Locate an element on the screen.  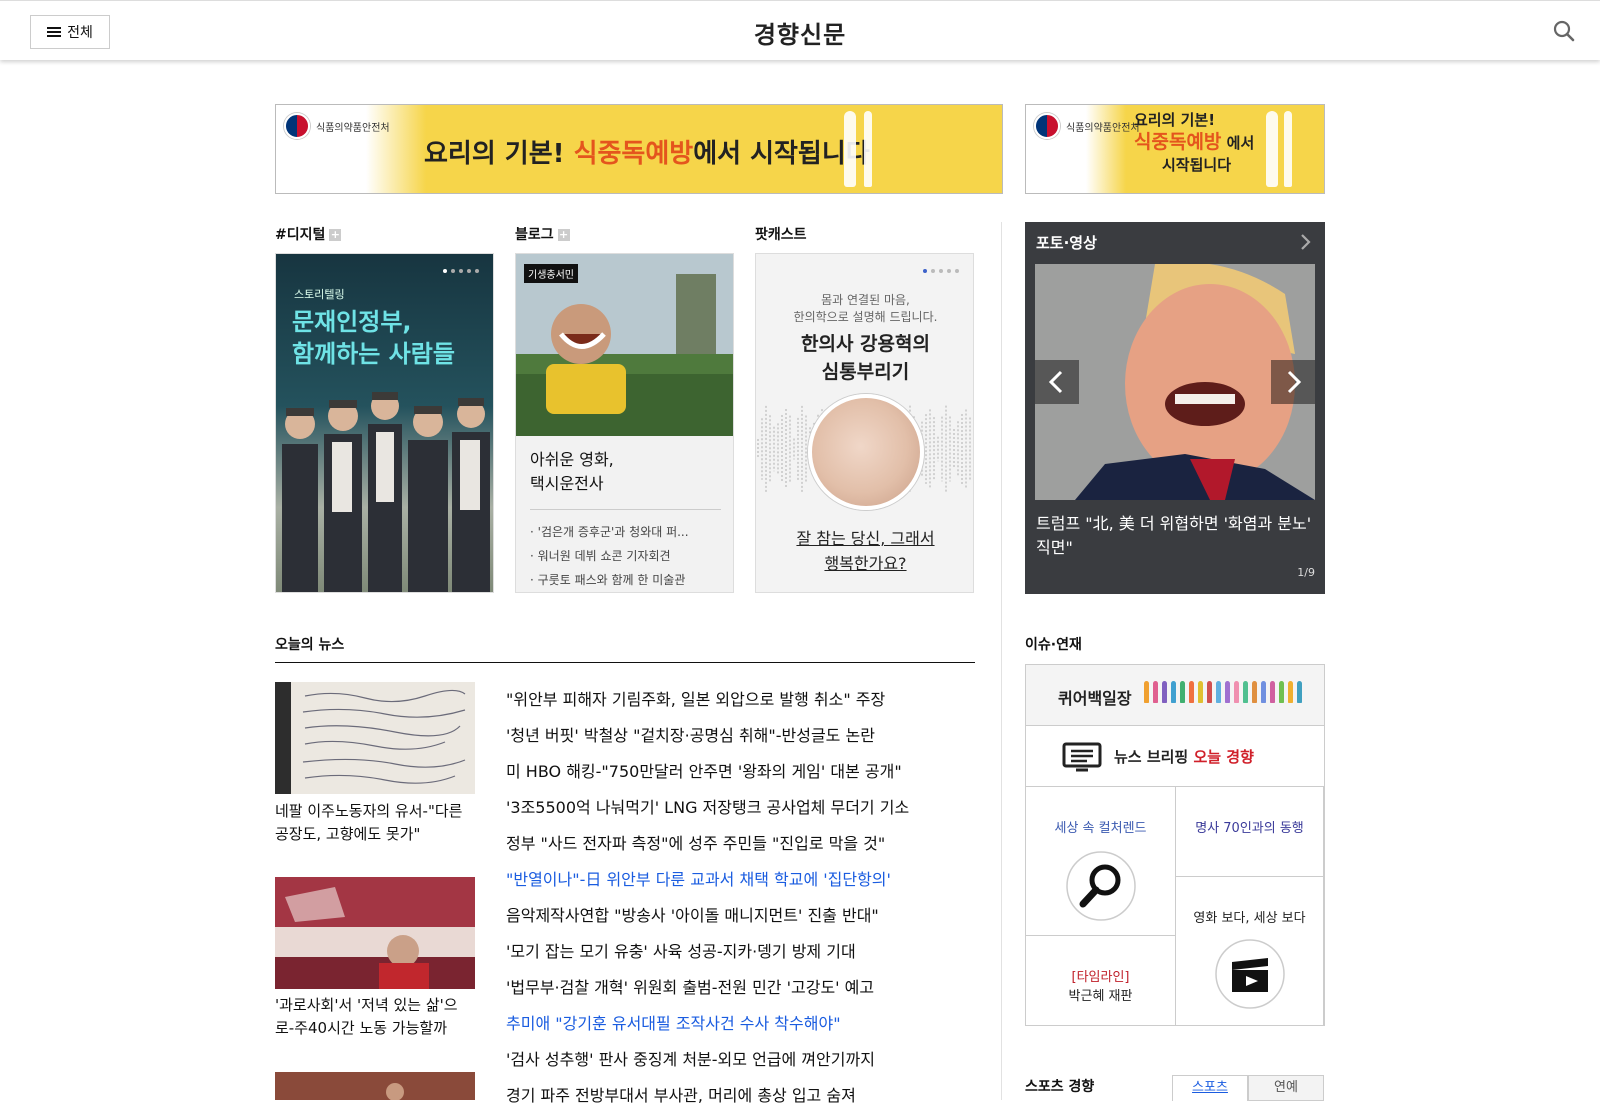
agency-name: 식품의약품안전처 is located at coordinates (1103, 128).